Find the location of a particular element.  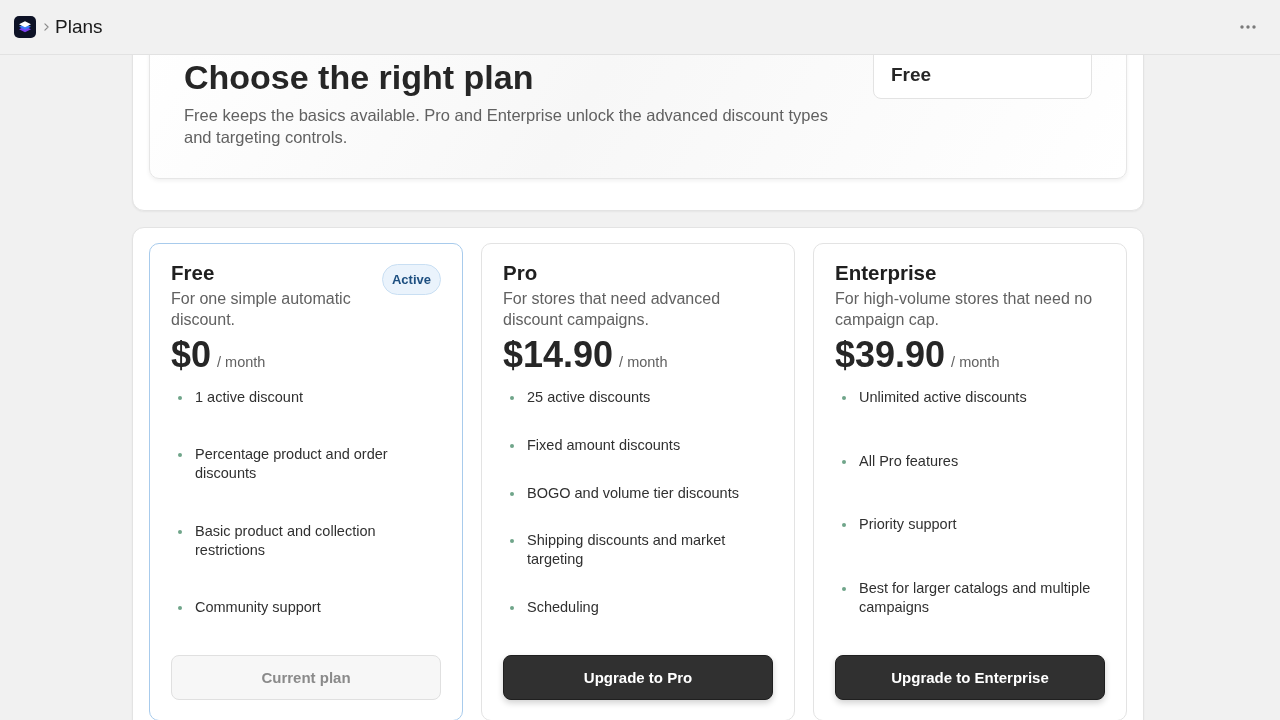

page-title: Plans is located at coordinates (79, 27).